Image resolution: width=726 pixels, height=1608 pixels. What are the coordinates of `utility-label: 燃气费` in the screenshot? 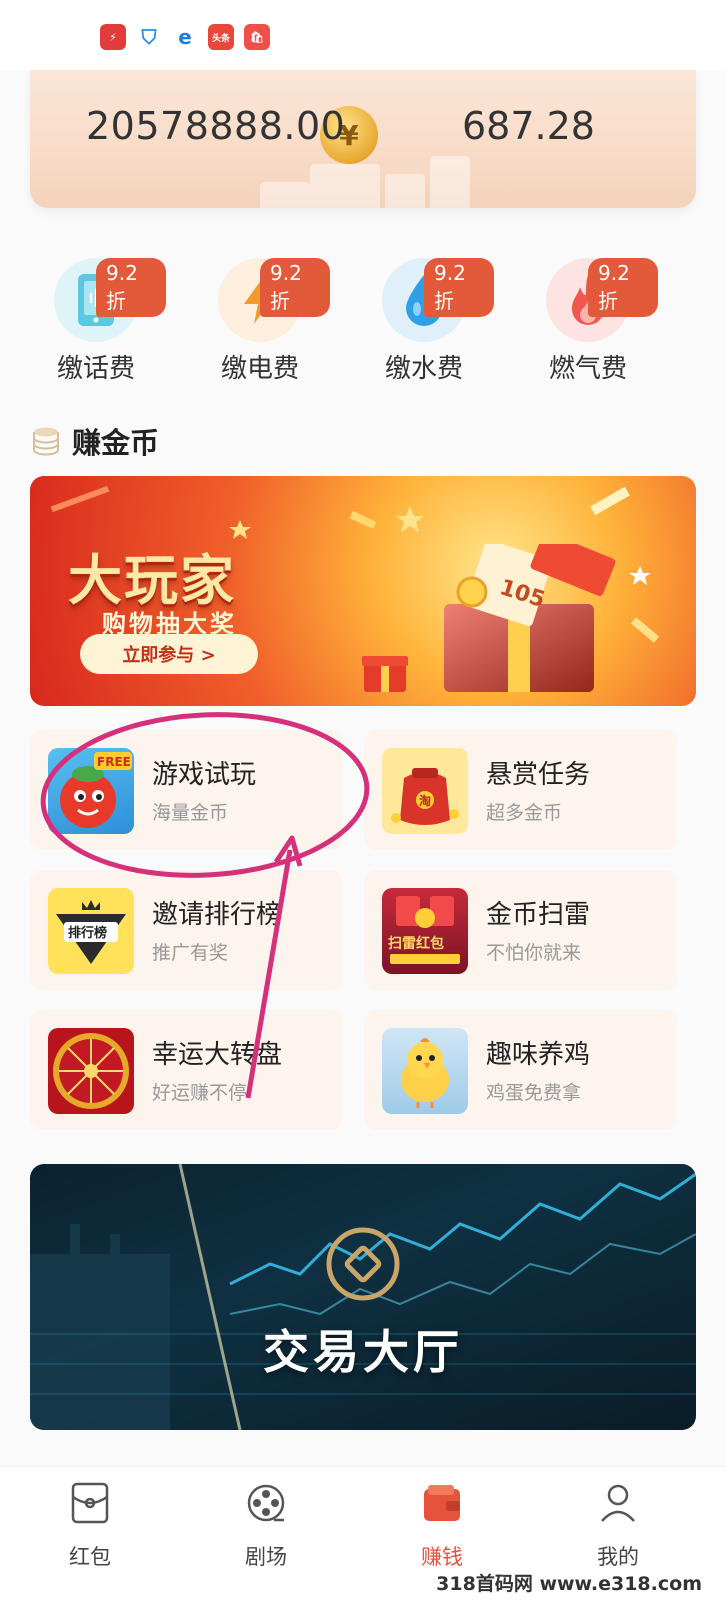 It's located at (587, 369).